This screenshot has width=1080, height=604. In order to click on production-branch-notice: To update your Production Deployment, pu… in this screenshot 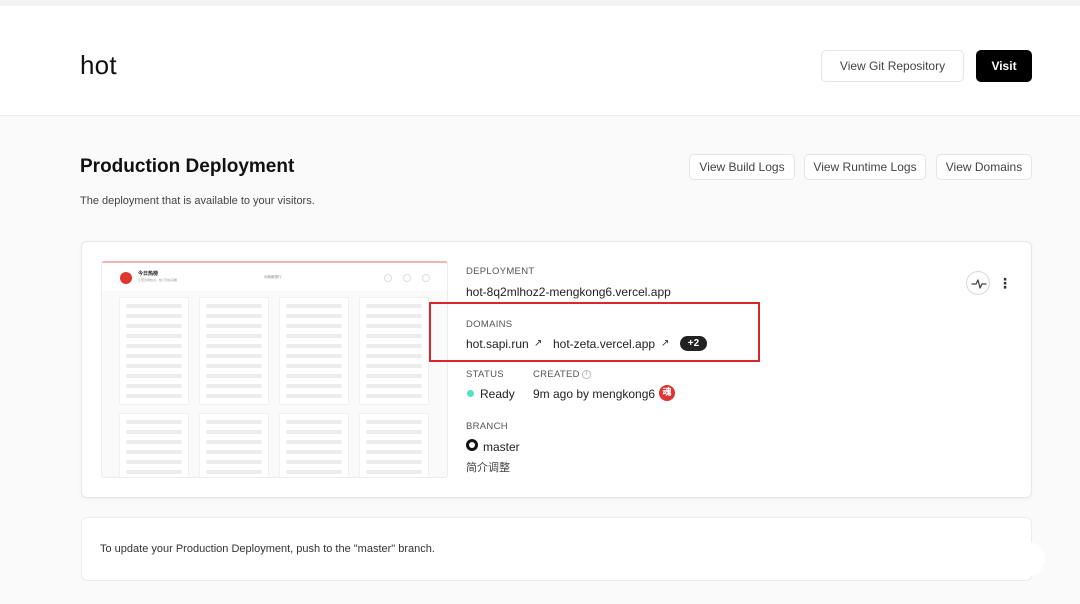, I will do `click(563, 549)`.